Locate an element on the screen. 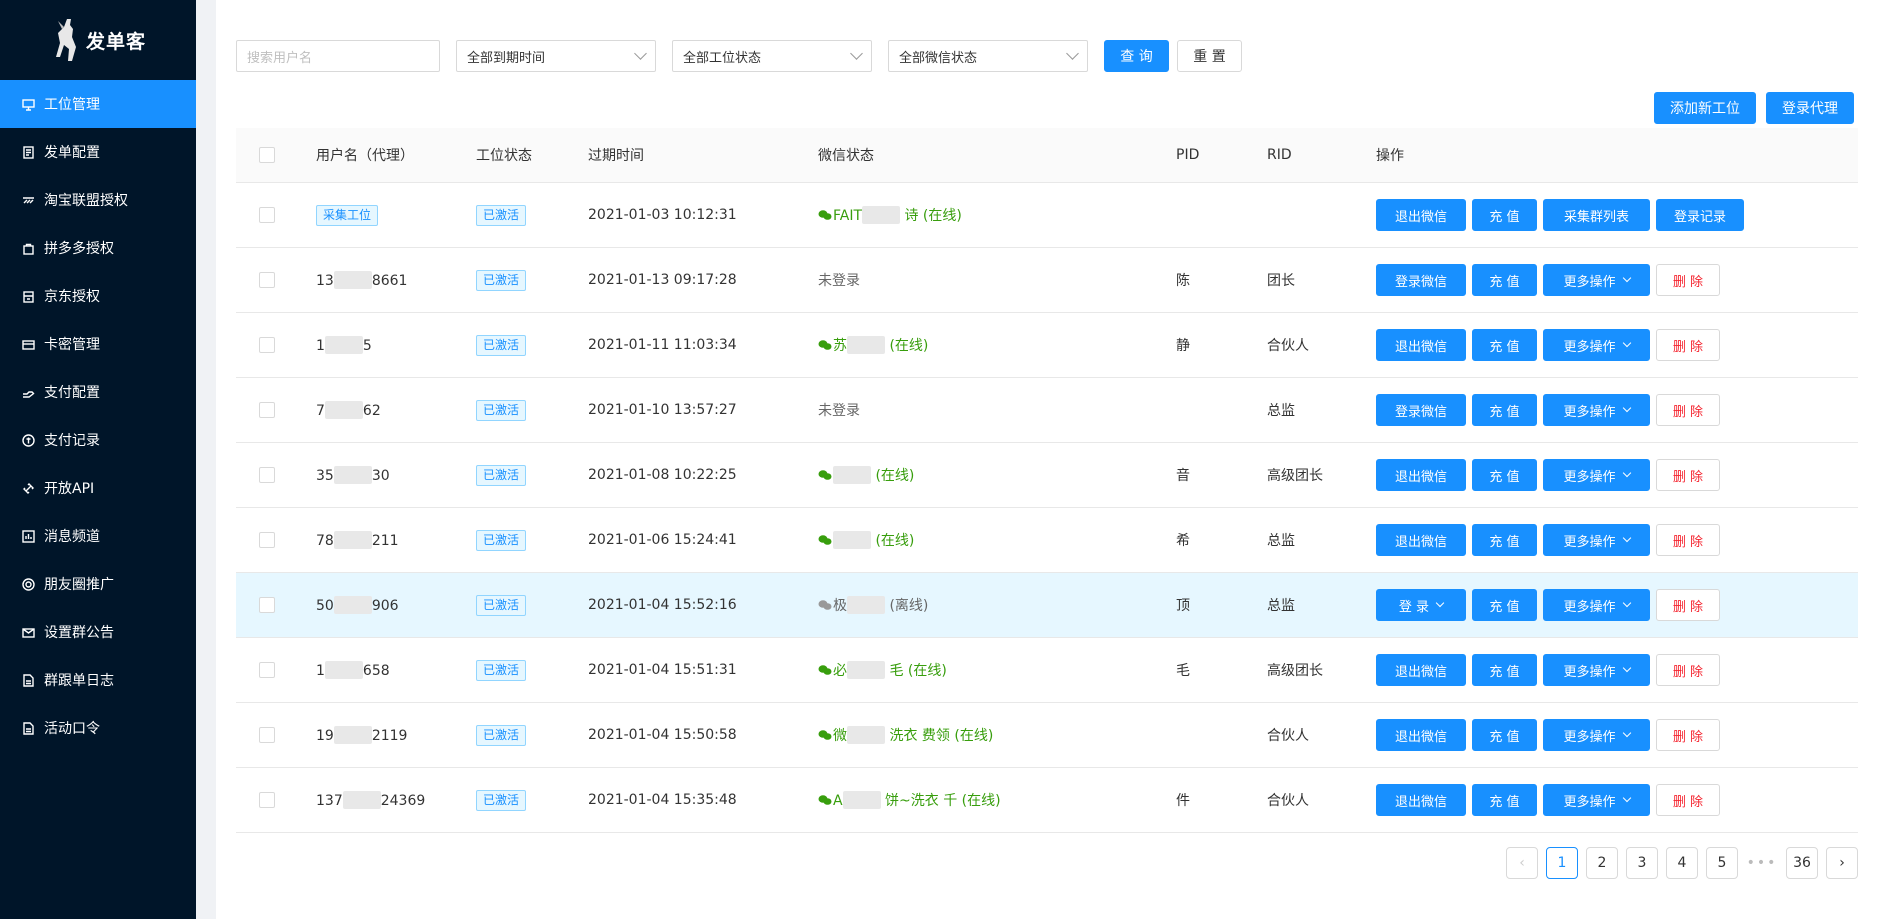 The height and width of the screenshot is (919, 1882). cell-ops: 登录微信 充 值 更多操作 删 除 is located at coordinates (1617, 280).